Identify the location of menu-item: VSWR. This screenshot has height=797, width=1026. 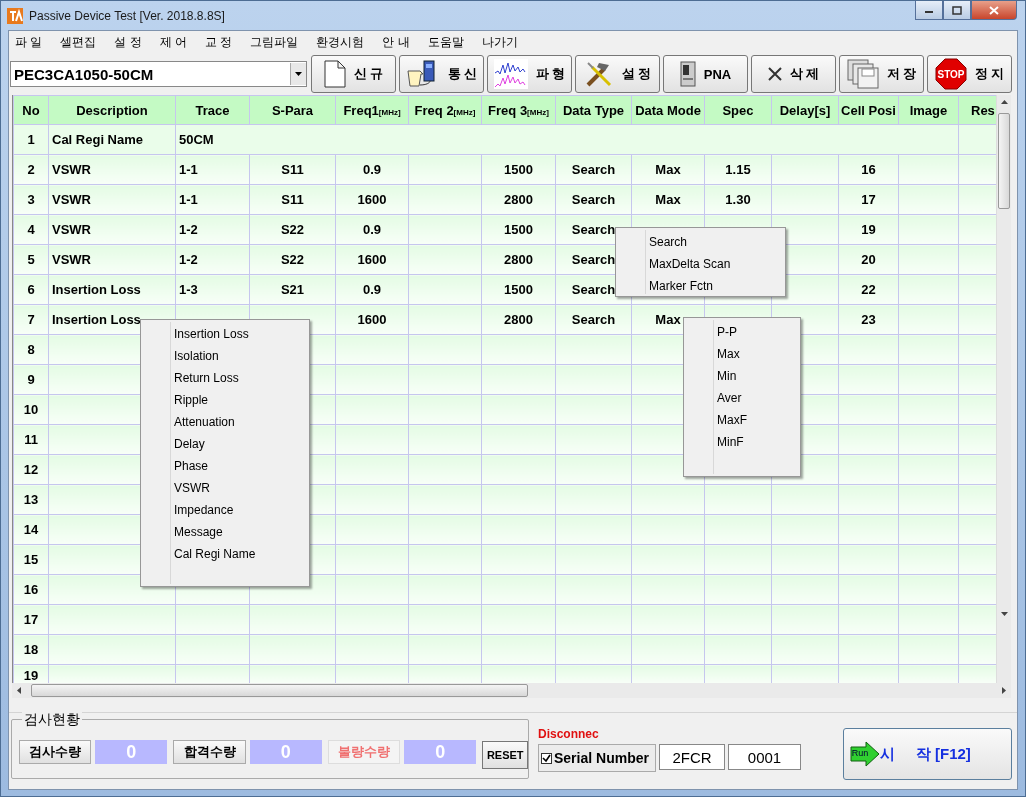
(241, 488).